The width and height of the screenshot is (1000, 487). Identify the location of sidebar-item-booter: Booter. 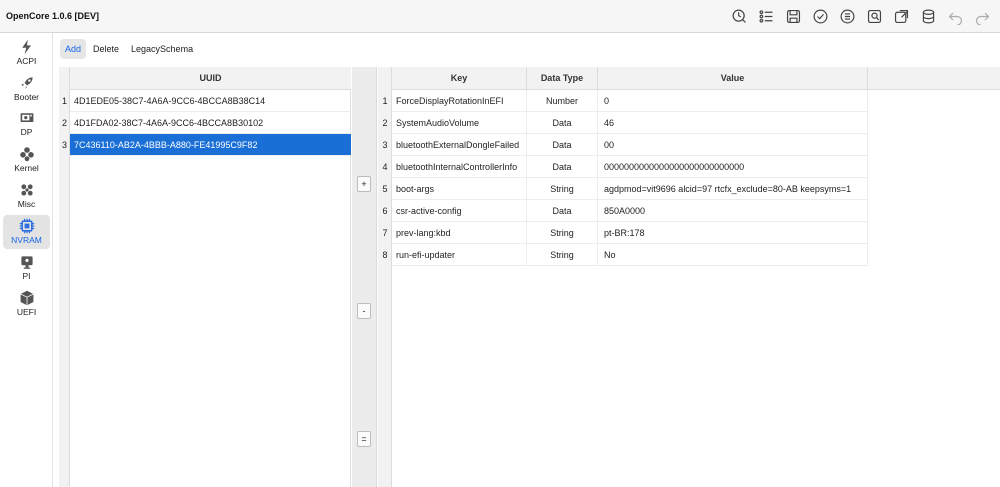
(26, 89).